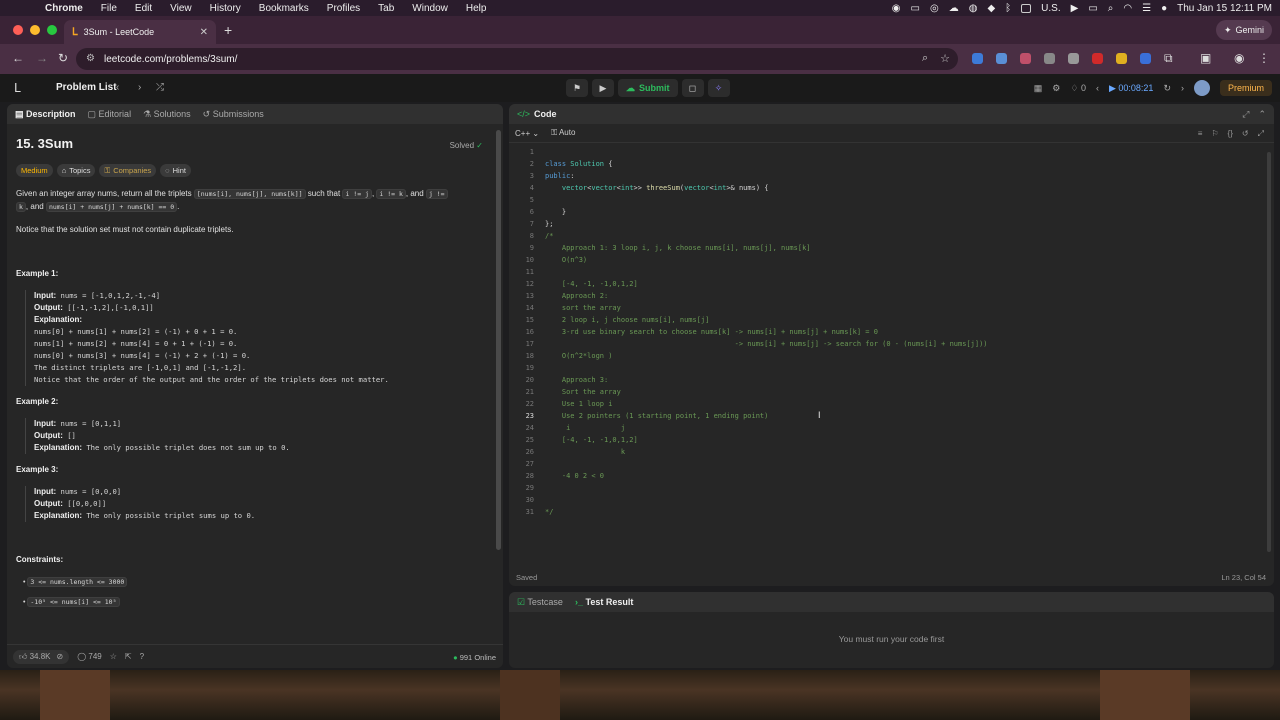 The height and width of the screenshot is (720, 1280). What do you see at coordinates (1224, 8) in the screenshot?
I see `clock-text: Thu Jan 15 12:11 PM` at bounding box center [1224, 8].